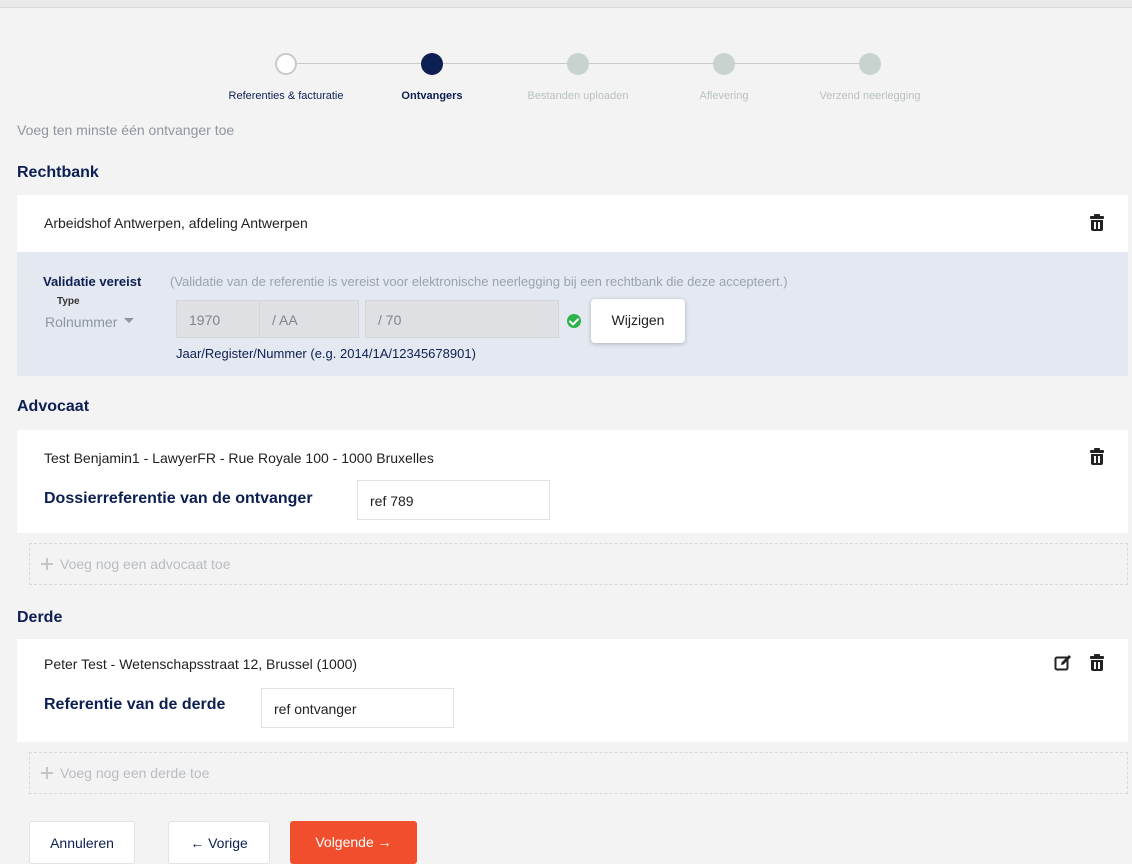  I want to click on add-lawyer-button: Voeg nog een advocaat toe, so click(578, 564).